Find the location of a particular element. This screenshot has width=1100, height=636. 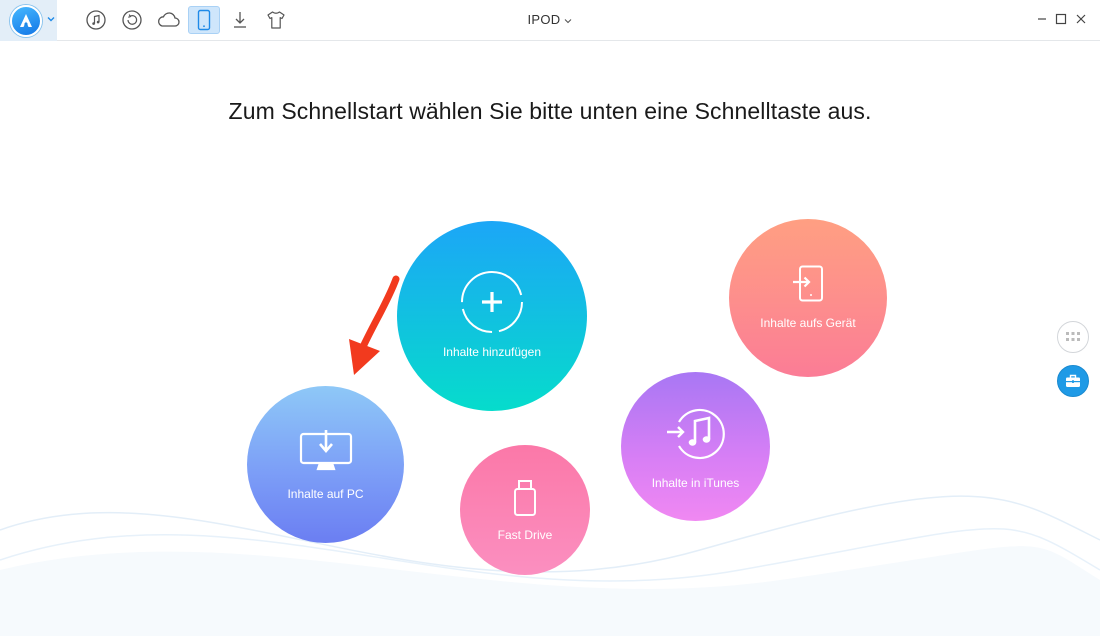

download-icon is located at coordinates (240, 20).